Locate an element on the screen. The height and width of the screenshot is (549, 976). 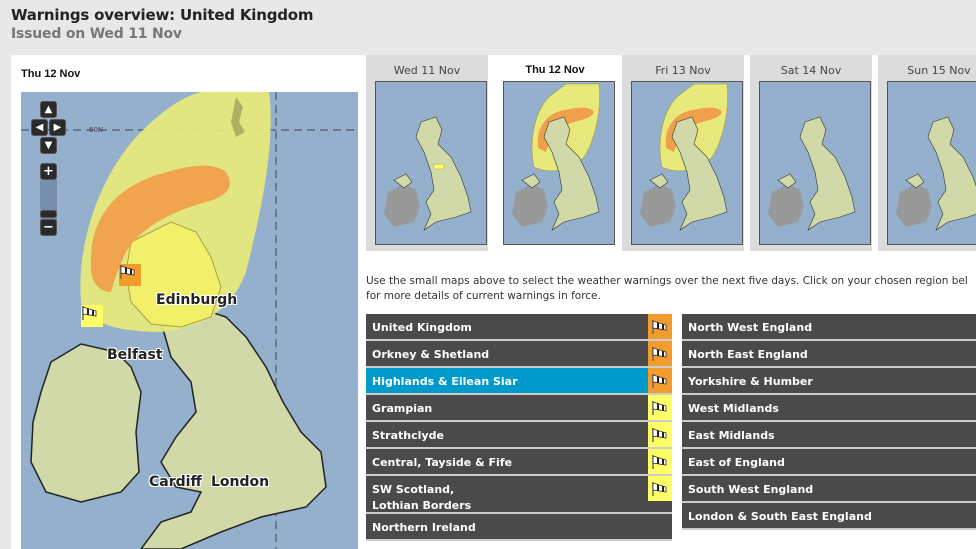
region-label: London & South East England is located at coordinates (780, 516).